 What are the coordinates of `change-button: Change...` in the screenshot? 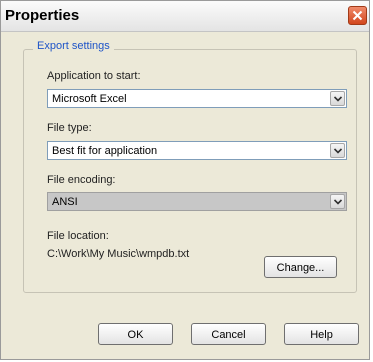 It's located at (300, 267).